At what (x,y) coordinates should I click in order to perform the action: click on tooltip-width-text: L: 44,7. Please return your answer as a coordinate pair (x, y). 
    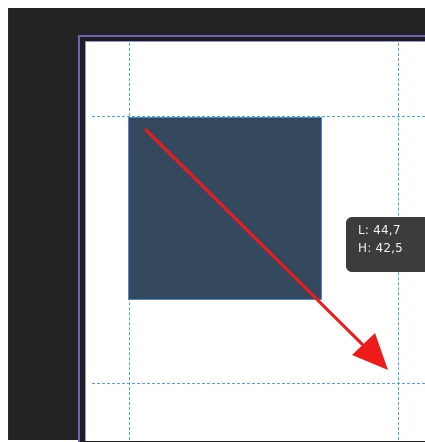
    Looking at the image, I should click on (379, 230).